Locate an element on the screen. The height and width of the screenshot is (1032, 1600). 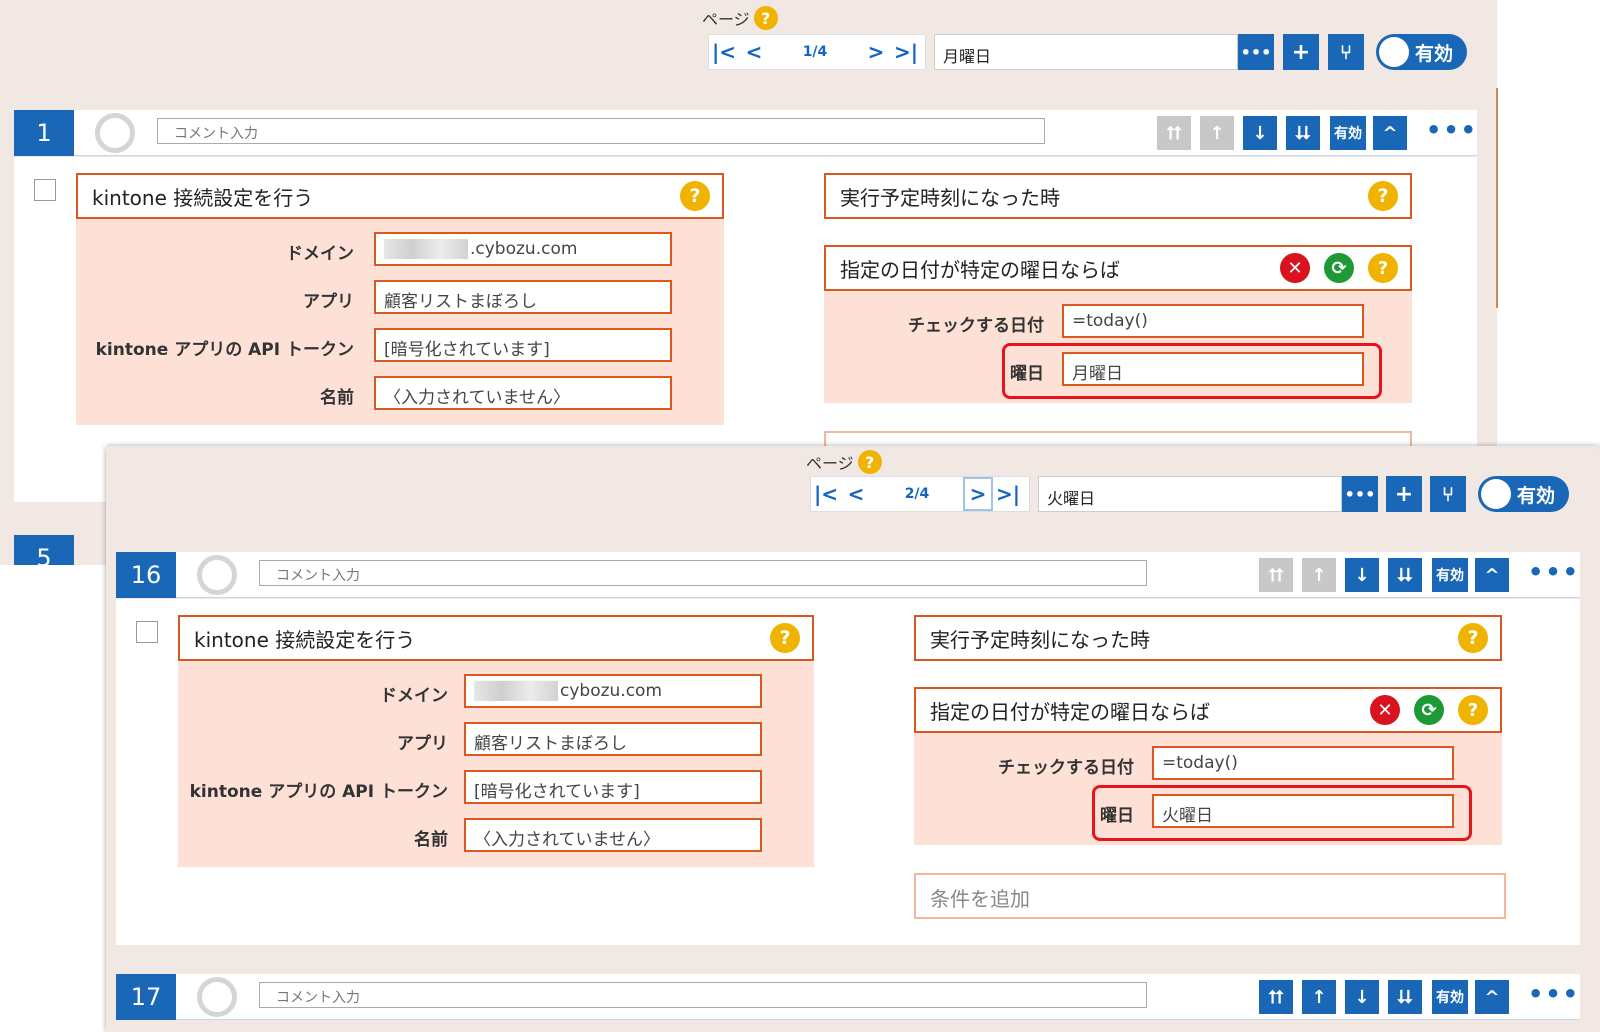
row-number: 5 is located at coordinates (44, 550).